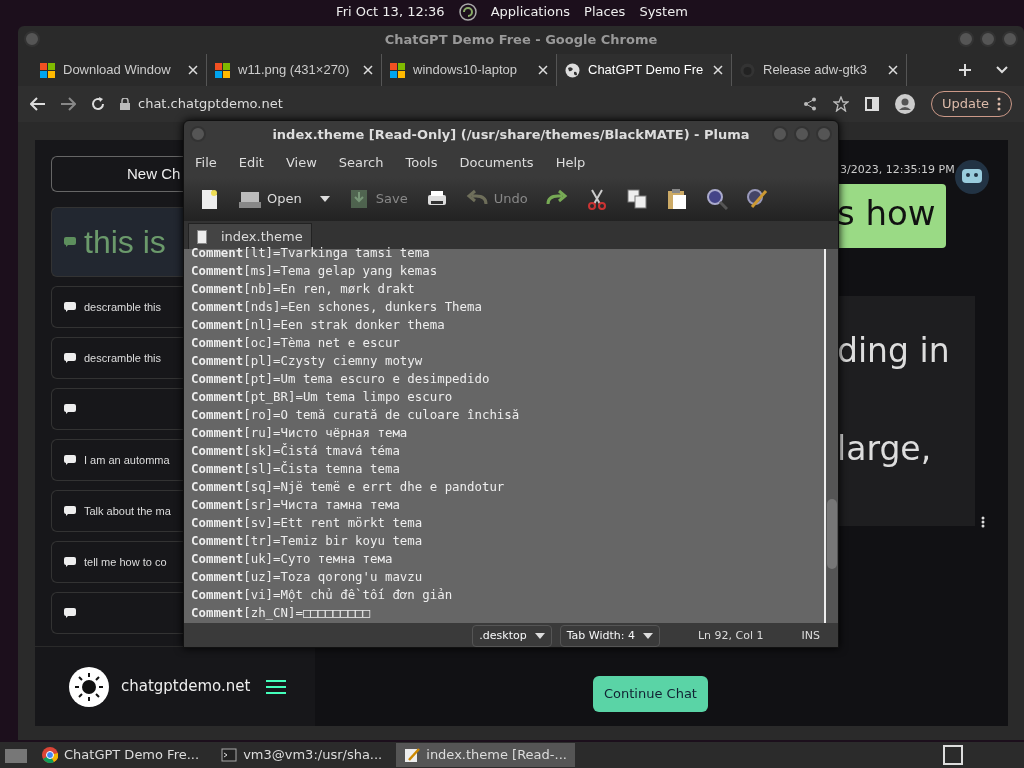 The image size is (1024, 768). What do you see at coordinates (337, 307) in the screenshot?
I see `code-line: Comment[nds]=Een schones, dunkers Thema` at bounding box center [337, 307].